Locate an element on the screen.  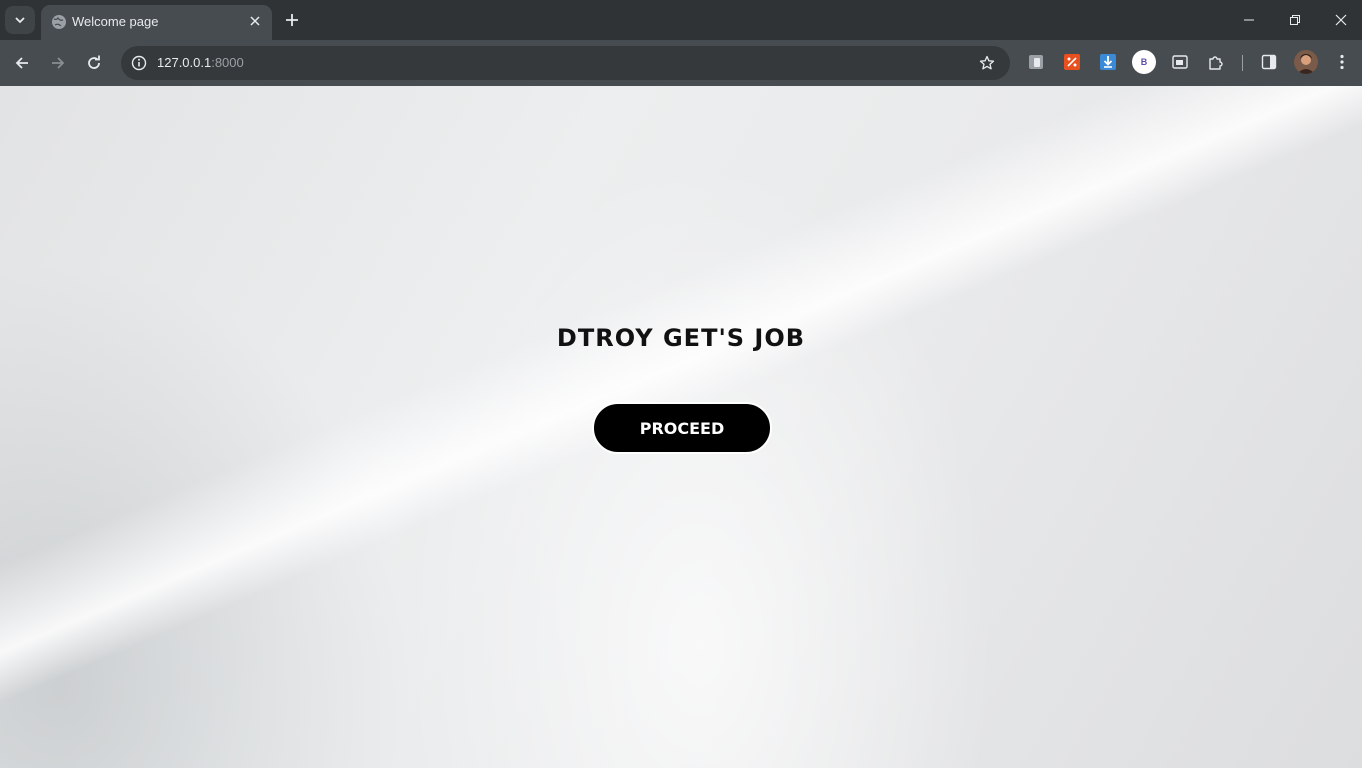
info-icon is located at coordinates (139, 63).